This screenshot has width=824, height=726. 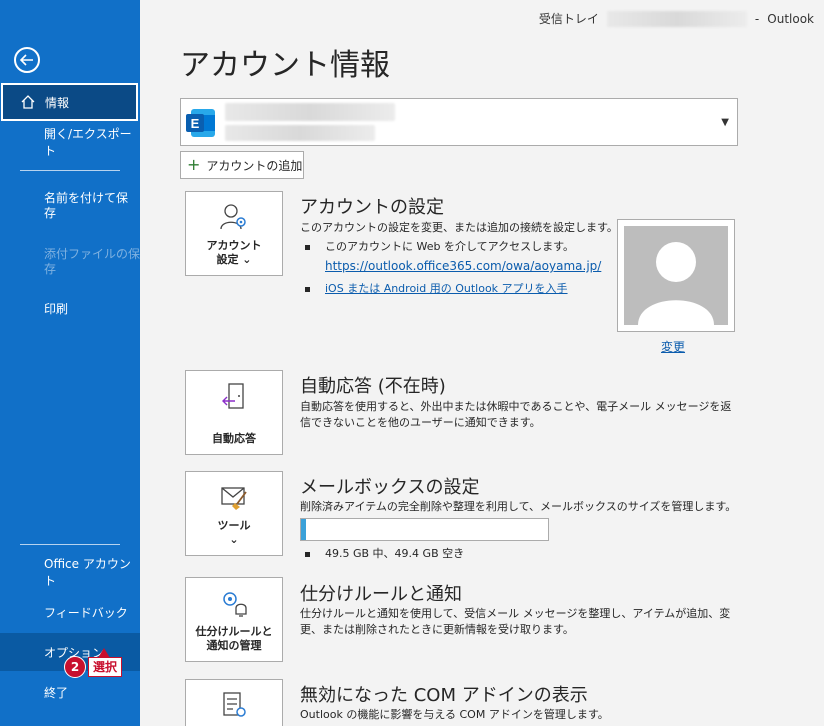 I want to click on com-addins-desc: Outlook の機能に影響を与える COM アドインを管理します。, so click(x=454, y=714).